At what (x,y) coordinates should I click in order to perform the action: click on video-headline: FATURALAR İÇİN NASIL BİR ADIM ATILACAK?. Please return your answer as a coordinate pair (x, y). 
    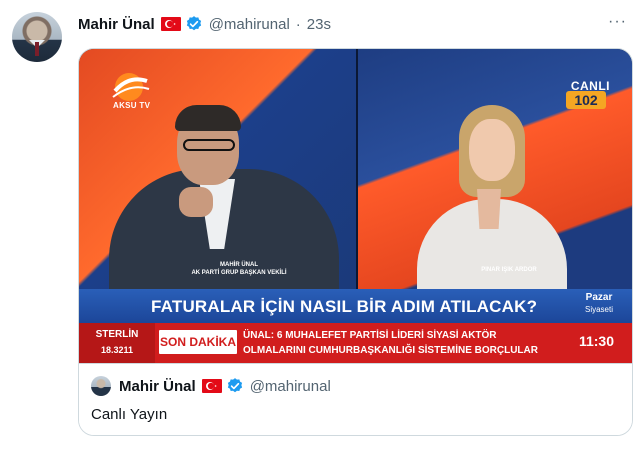
    Looking at the image, I should click on (344, 306).